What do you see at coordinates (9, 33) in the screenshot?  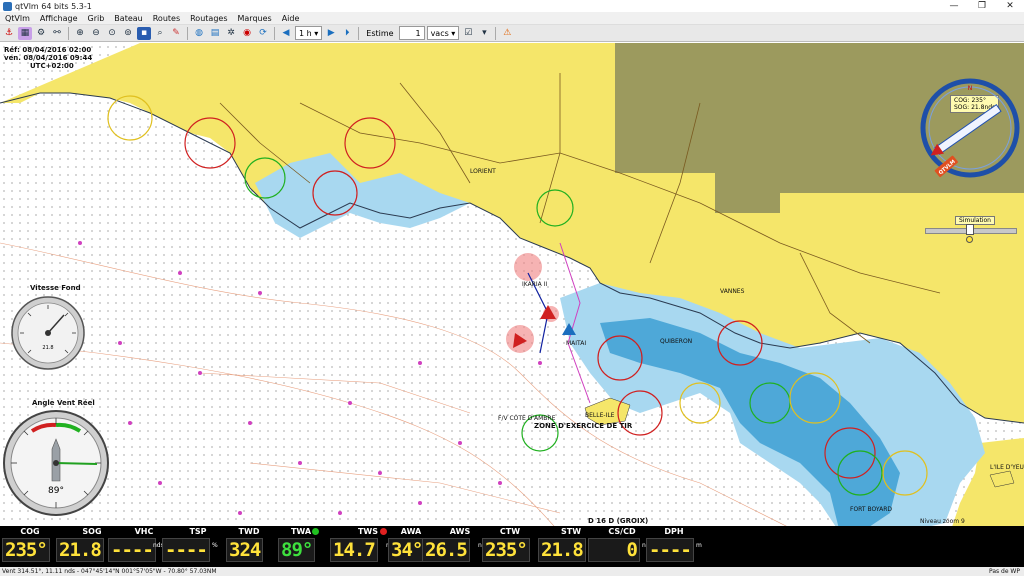 I see `boat-icon: ⚓` at bounding box center [9, 33].